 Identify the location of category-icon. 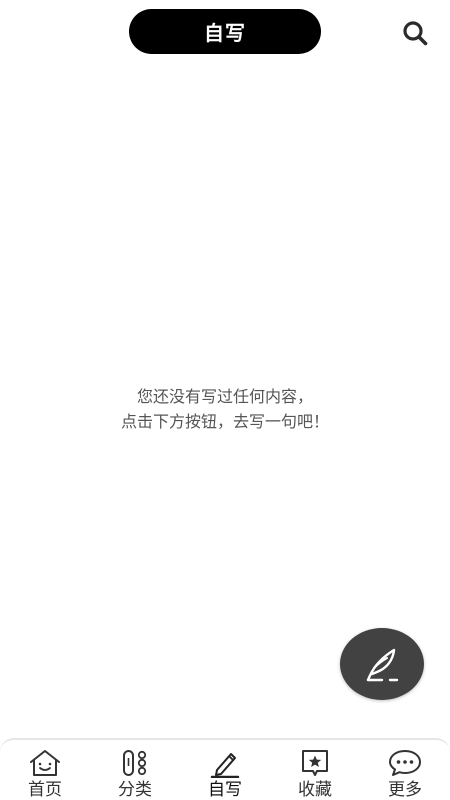
(135, 763).